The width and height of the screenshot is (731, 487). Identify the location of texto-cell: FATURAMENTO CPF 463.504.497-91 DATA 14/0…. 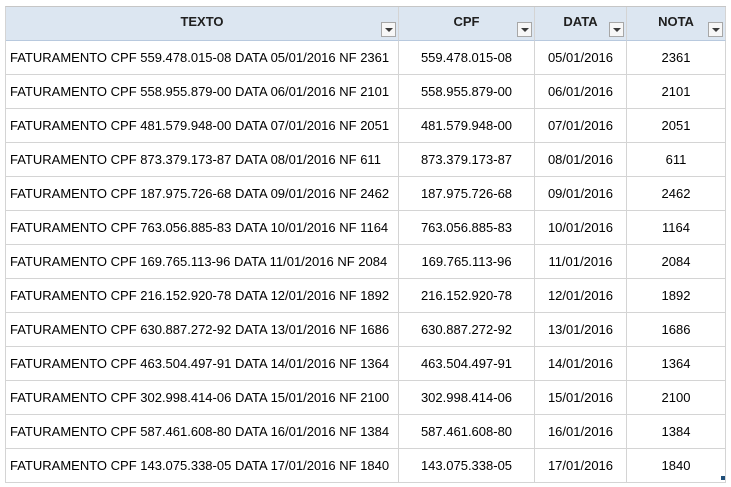
(202, 364).